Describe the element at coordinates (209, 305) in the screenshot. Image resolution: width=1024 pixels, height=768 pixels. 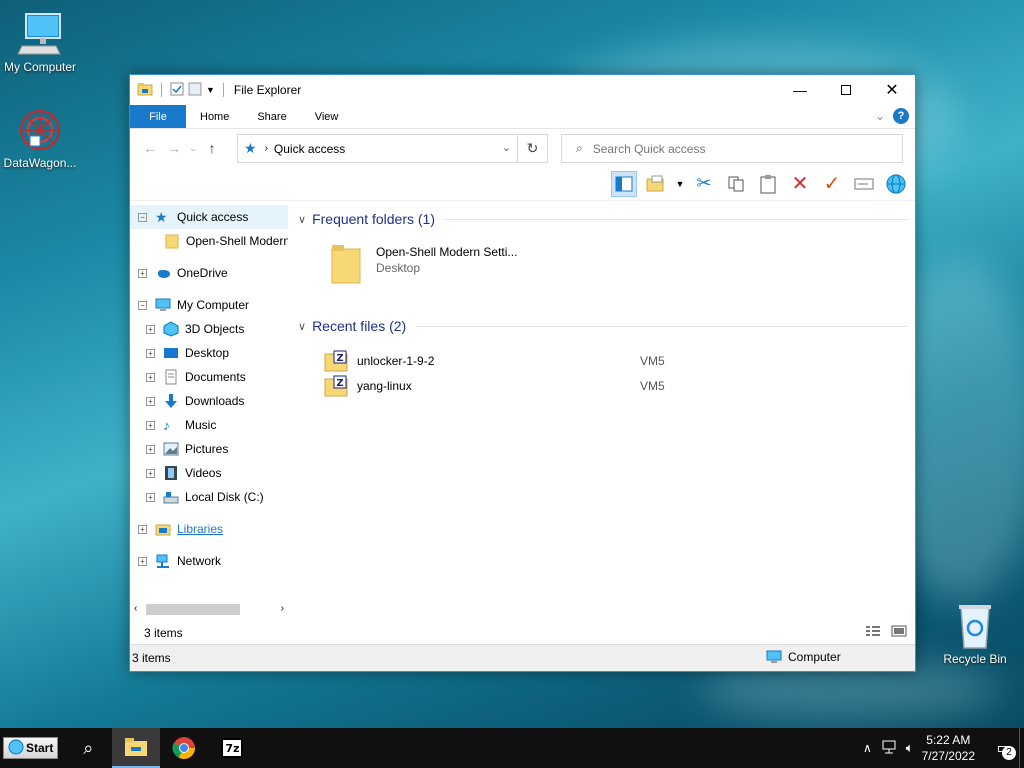
I see `nav-item-my-computer: − My Computer` at that location.